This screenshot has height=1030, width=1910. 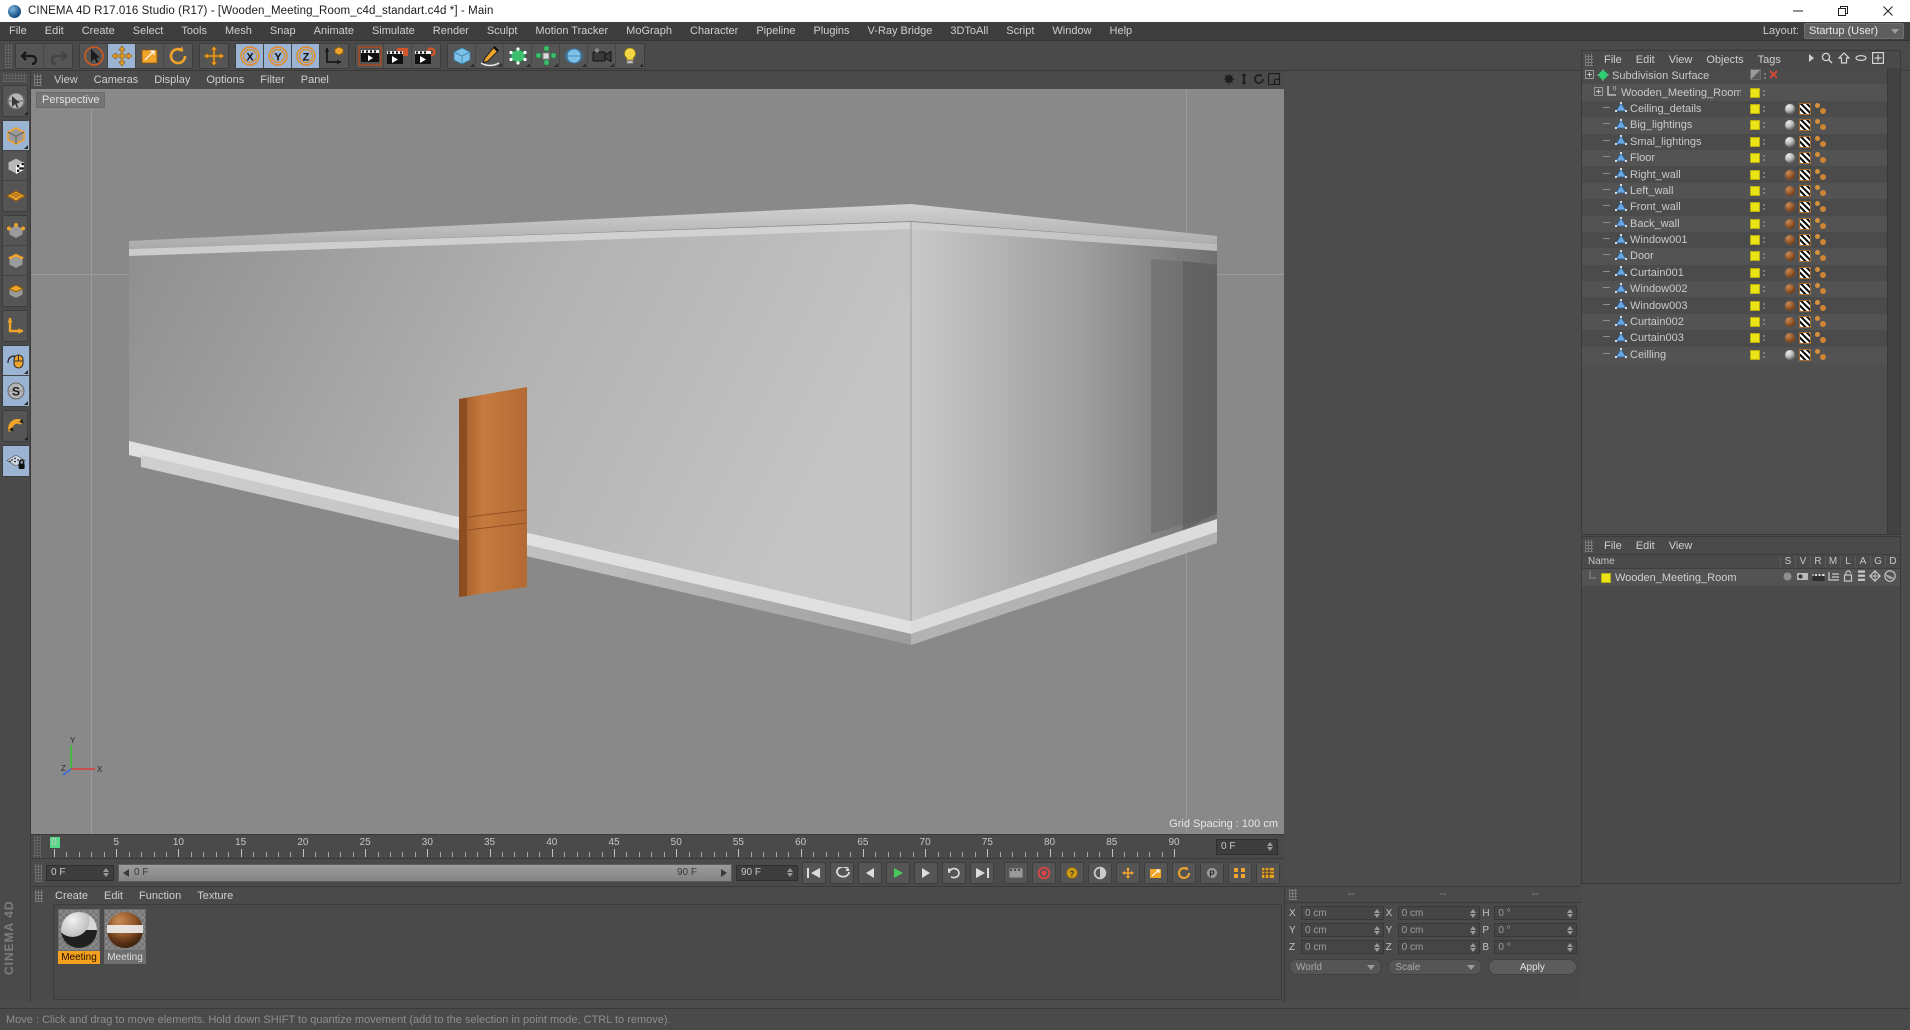 I want to click on go-to-end-button, so click(x=982, y=872).